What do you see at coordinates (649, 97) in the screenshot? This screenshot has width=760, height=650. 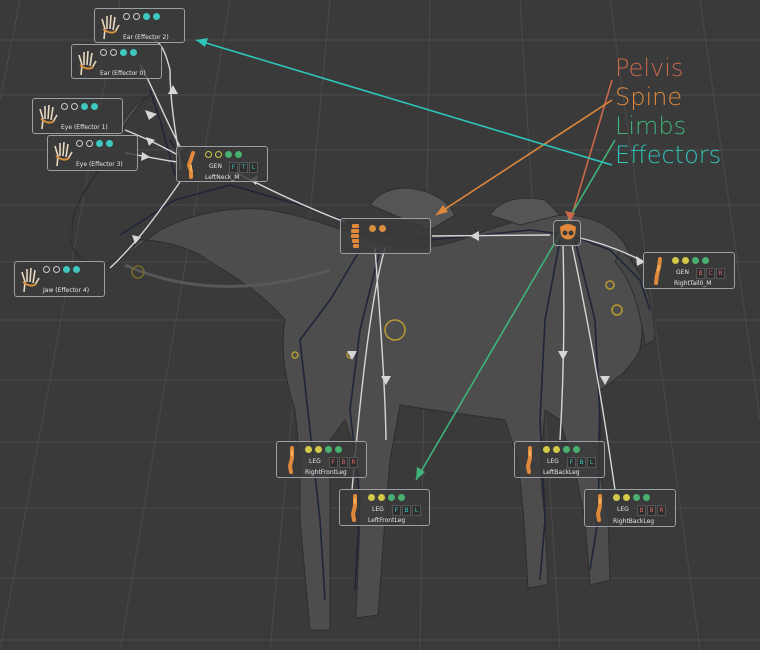 I see `legend-spine: Spine` at bounding box center [649, 97].